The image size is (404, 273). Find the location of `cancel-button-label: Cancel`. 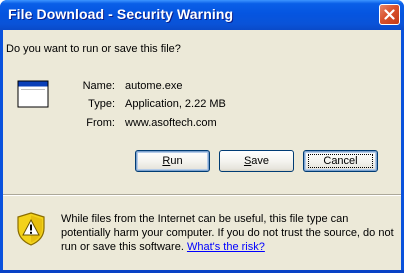

cancel-button-label: Cancel is located at coordinates (340, 161).